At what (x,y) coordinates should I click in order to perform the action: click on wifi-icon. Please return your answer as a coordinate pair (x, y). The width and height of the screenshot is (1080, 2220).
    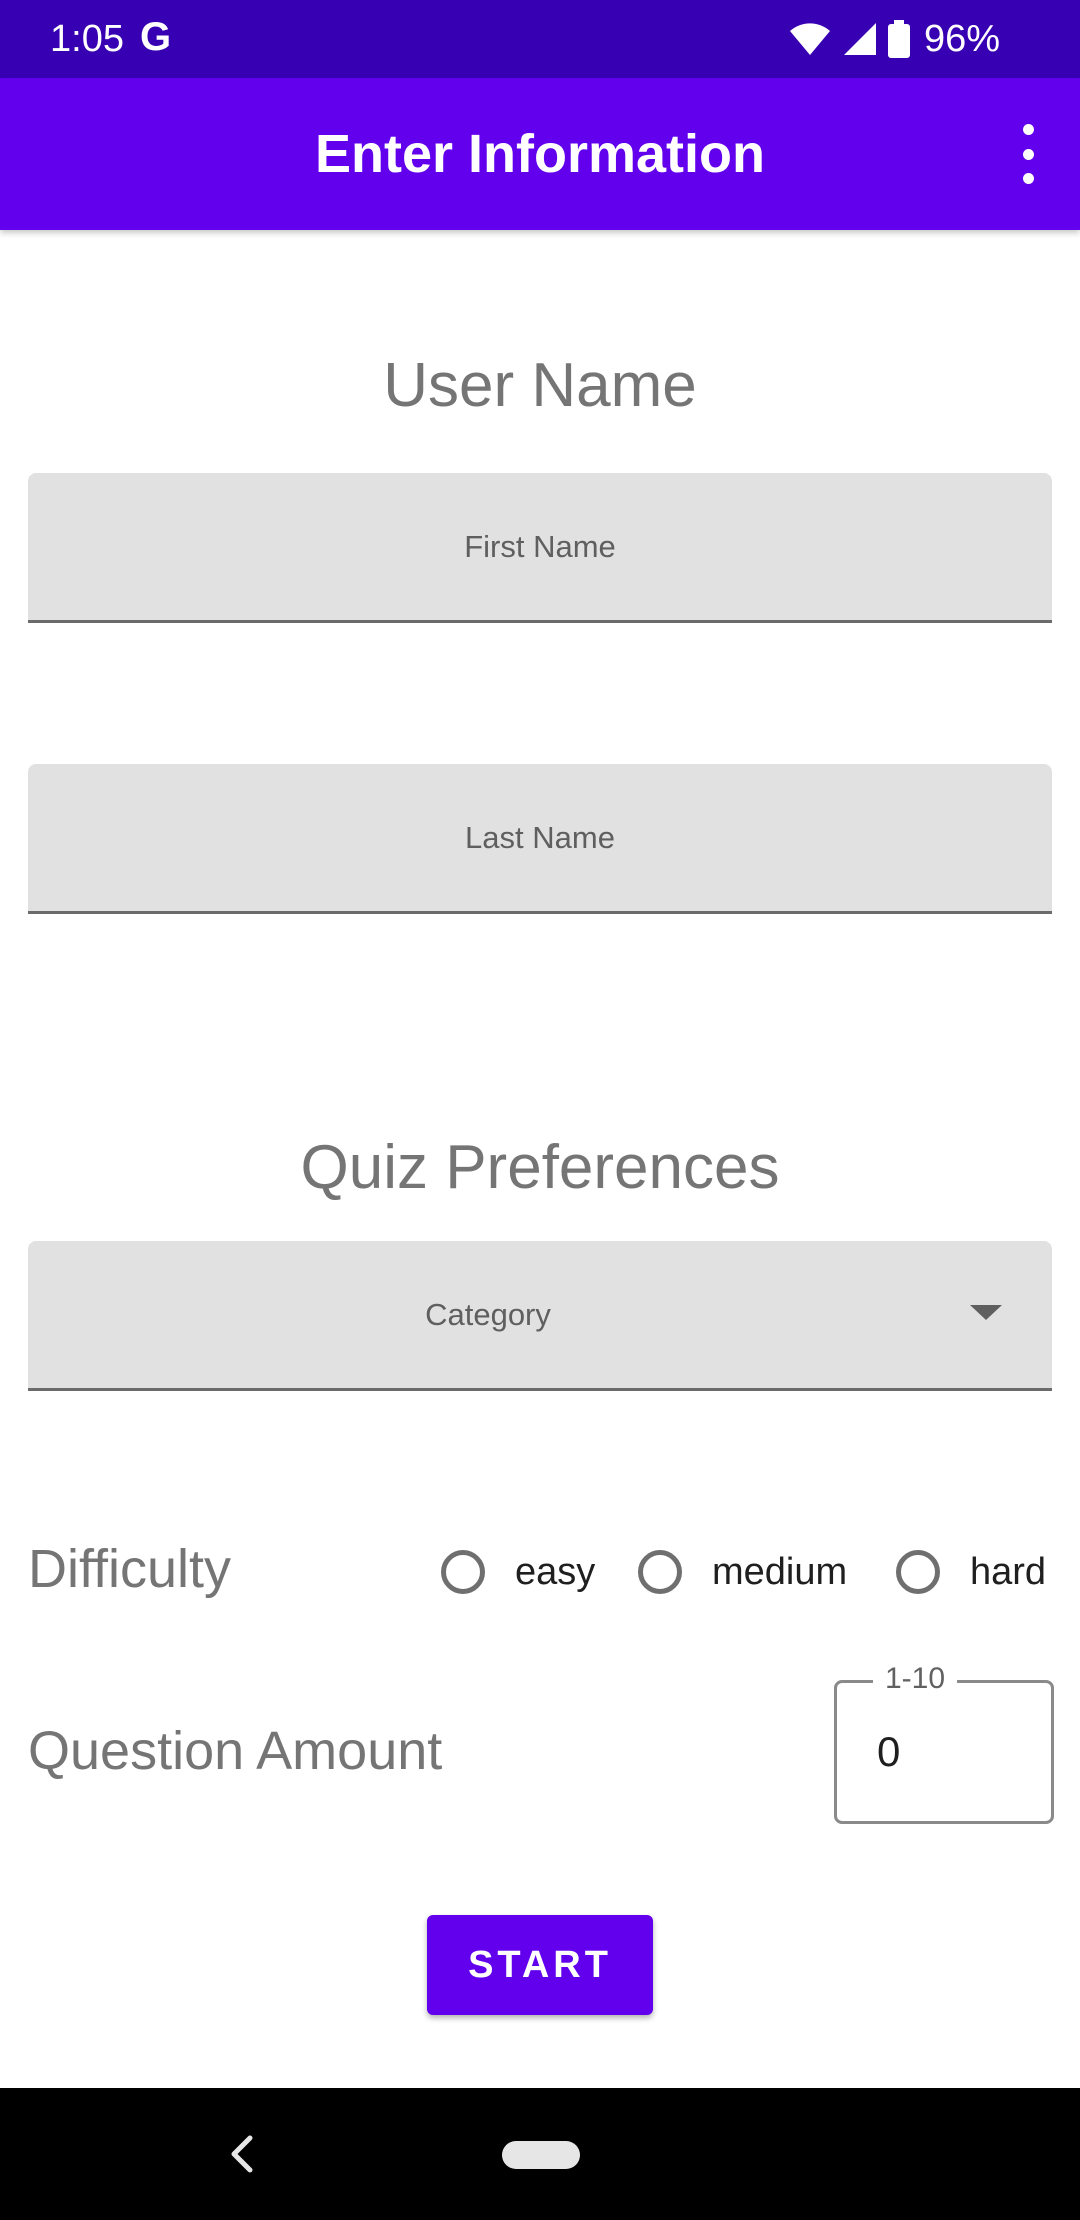
    Looking at the image, I should click on (809, 39).